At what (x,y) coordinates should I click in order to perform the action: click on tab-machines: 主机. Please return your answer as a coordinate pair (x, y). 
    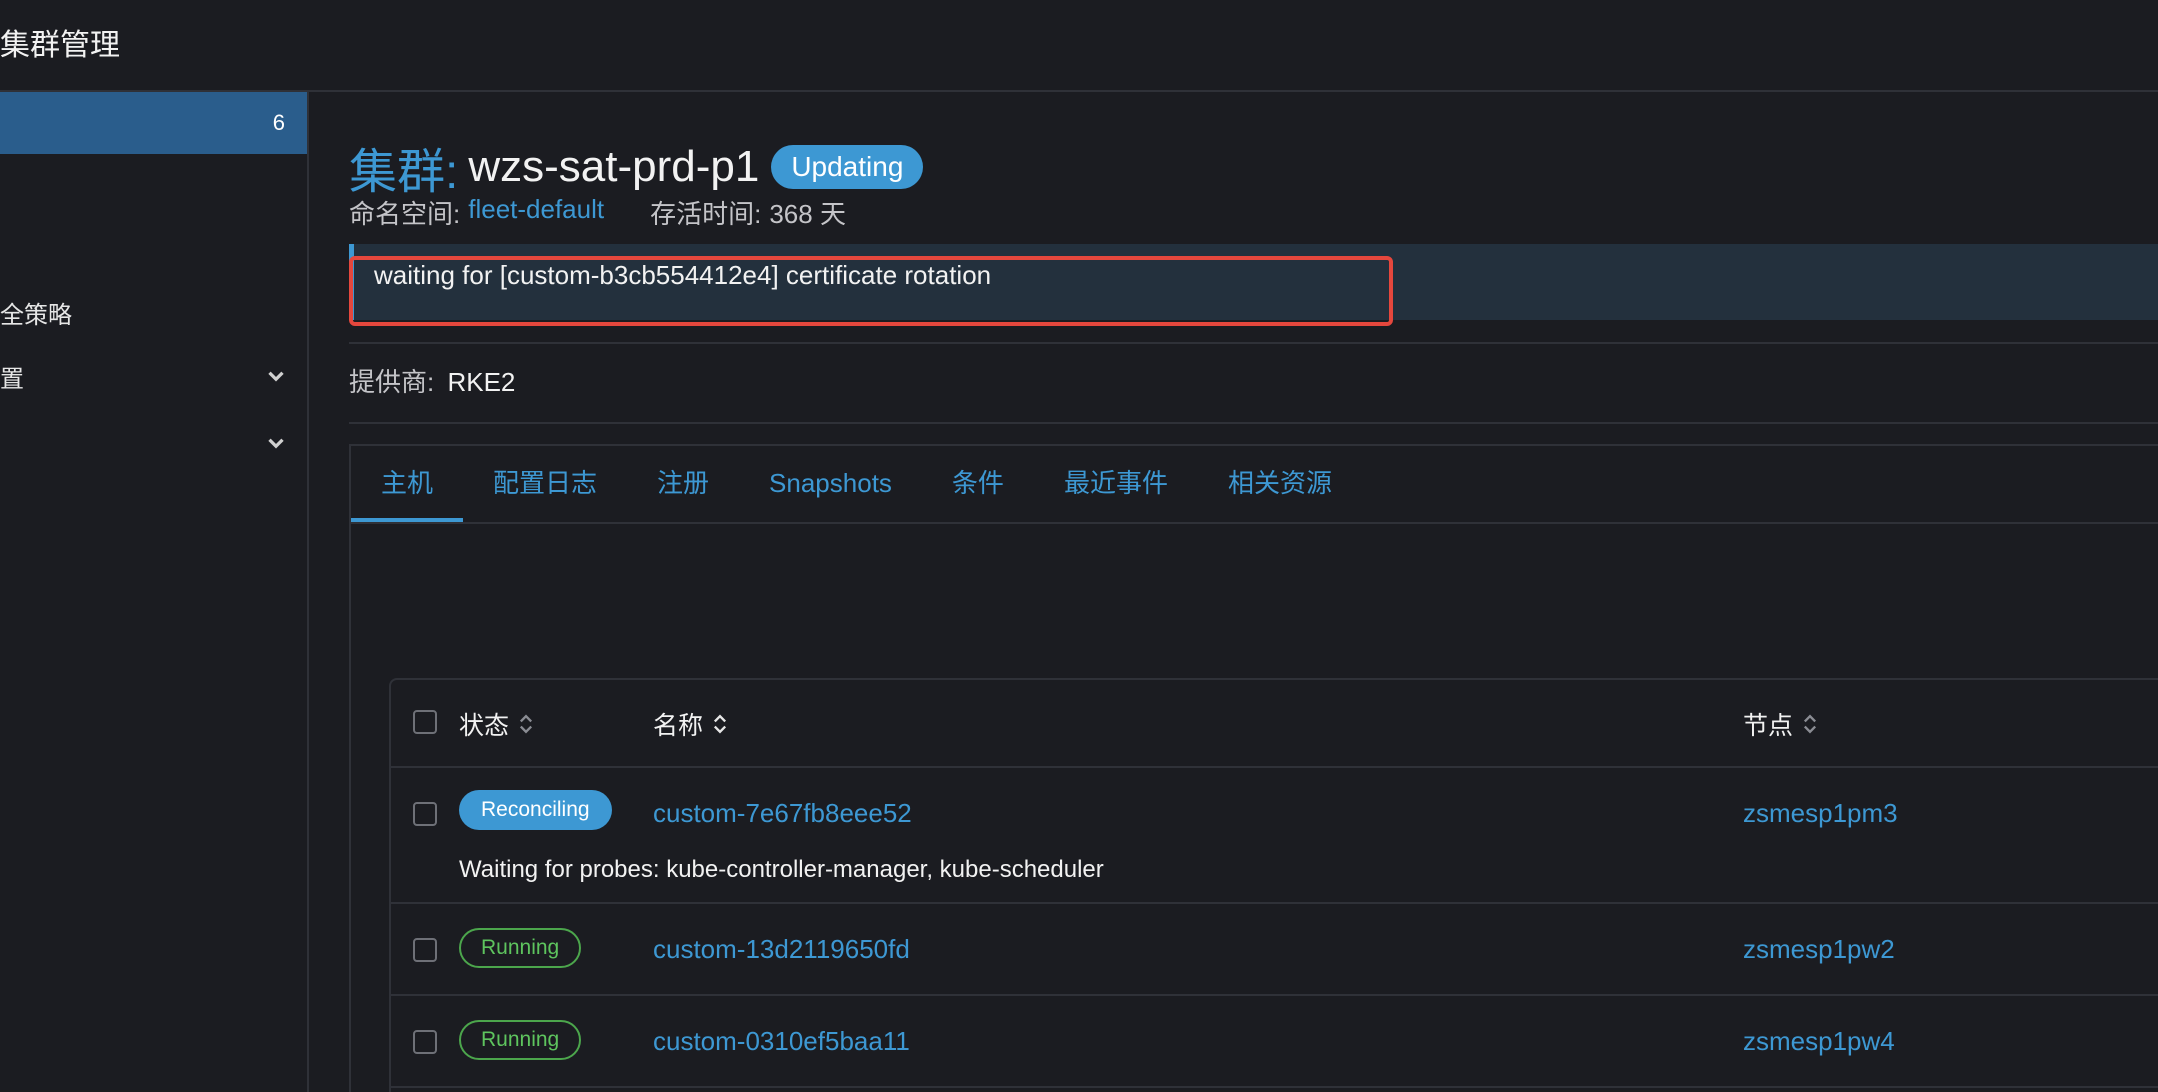
    Looking at the image, I should click on (407, 484).